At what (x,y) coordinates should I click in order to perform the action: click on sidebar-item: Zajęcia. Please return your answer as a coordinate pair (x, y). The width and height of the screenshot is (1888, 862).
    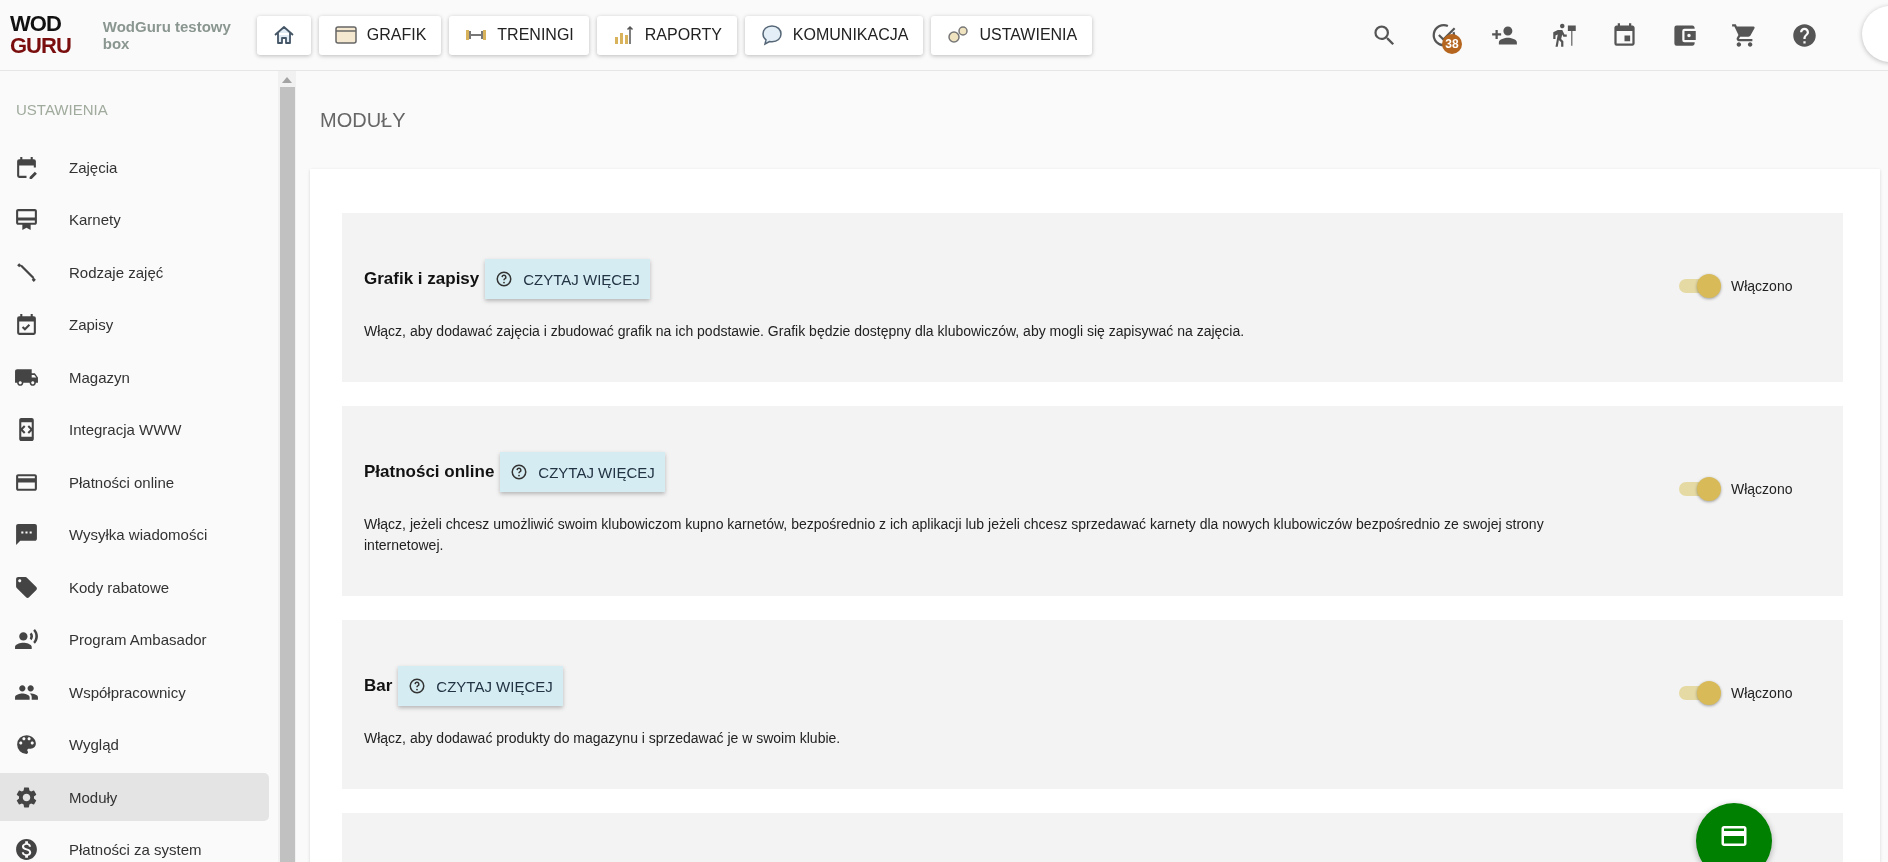
    Looking at the image, I should click on (134, 167).